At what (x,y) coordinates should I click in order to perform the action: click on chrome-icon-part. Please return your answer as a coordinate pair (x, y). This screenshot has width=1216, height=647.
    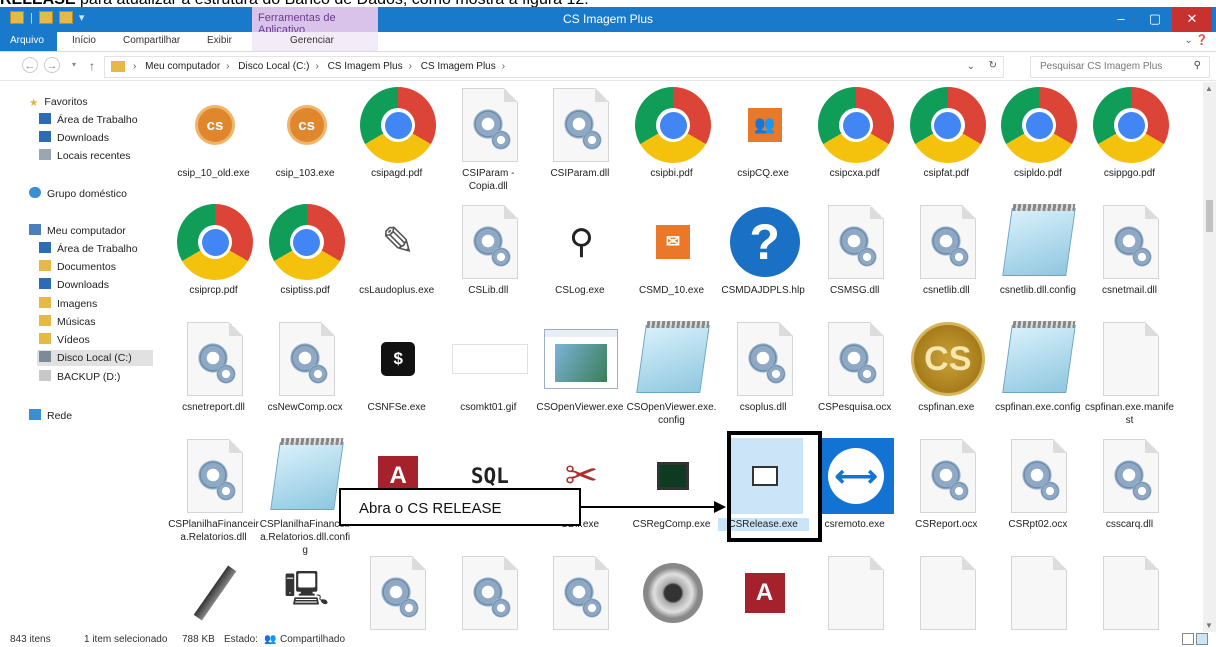
    Looking at the image, I should click on (856, 125).